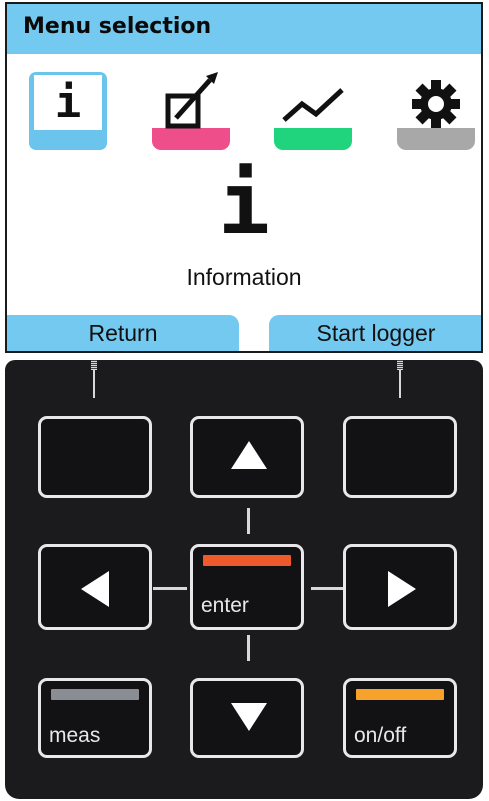 The height and width of the screenshot is (801, 489). Describe the element at coordinates (248, 648) in the screenshot. I see `down-connector-line` at that location.